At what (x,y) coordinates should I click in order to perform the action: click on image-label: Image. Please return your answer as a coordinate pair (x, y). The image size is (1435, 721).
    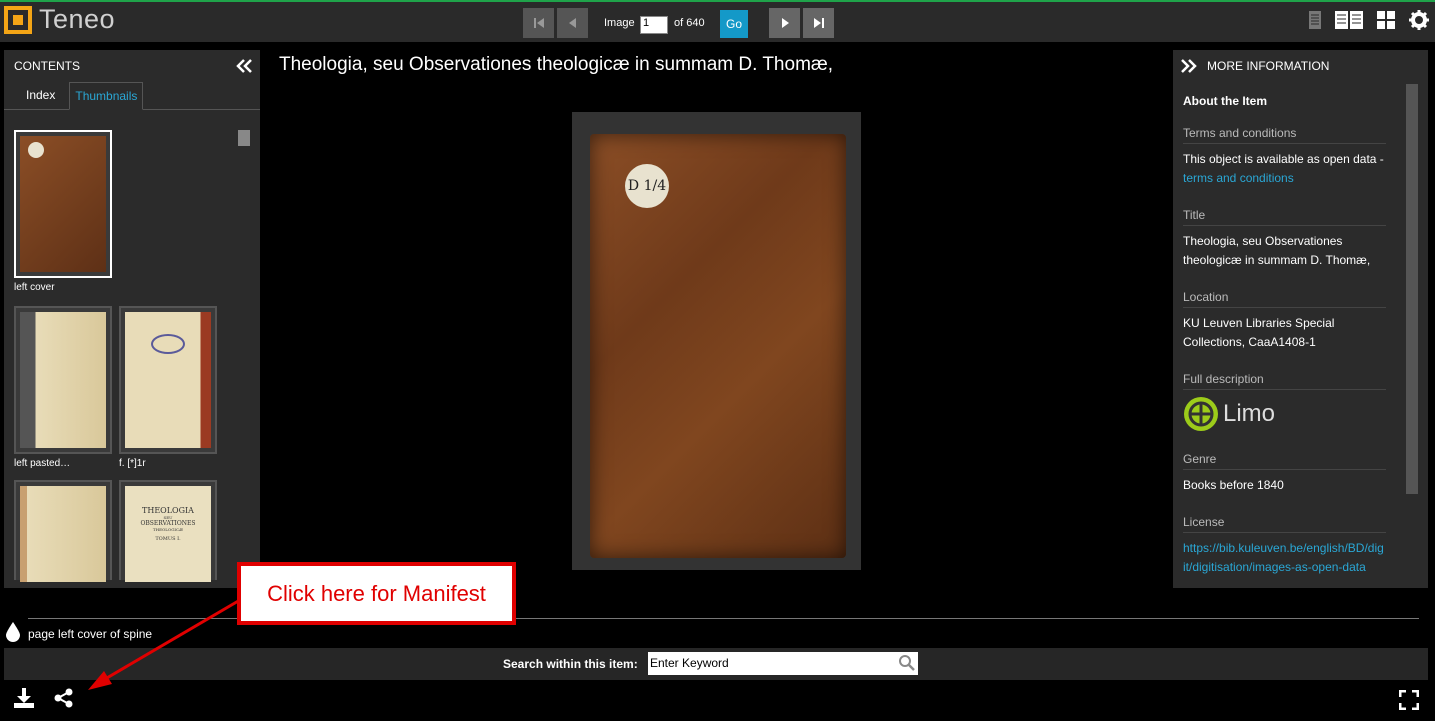
    Looking at the image, I should click on (619, 23).